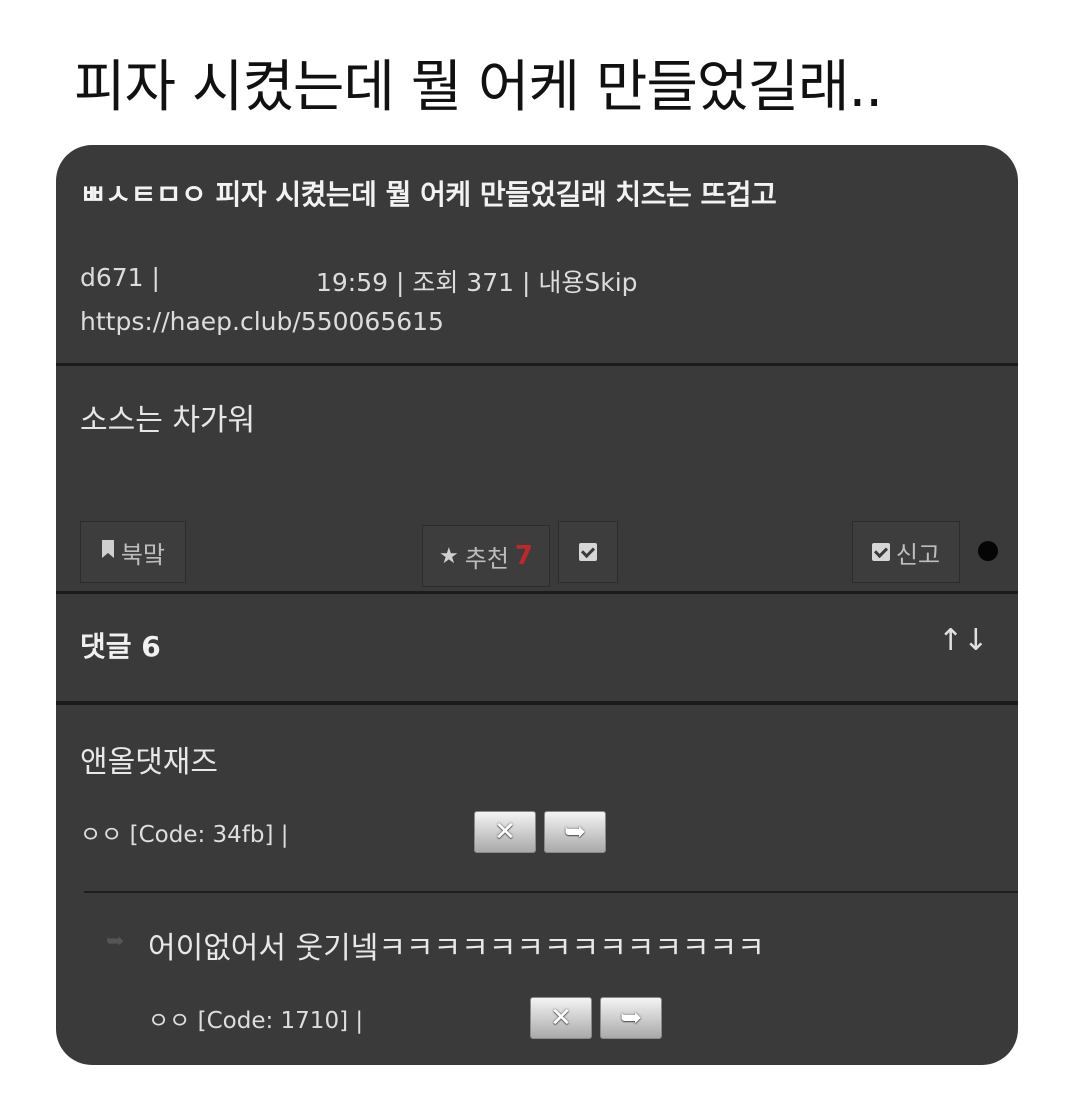 The image size is (1080, 1117). What do you see at coordinates (449, 556) in the screenshot?
I see `star-icon: ★` at bounding box center [449, 556].